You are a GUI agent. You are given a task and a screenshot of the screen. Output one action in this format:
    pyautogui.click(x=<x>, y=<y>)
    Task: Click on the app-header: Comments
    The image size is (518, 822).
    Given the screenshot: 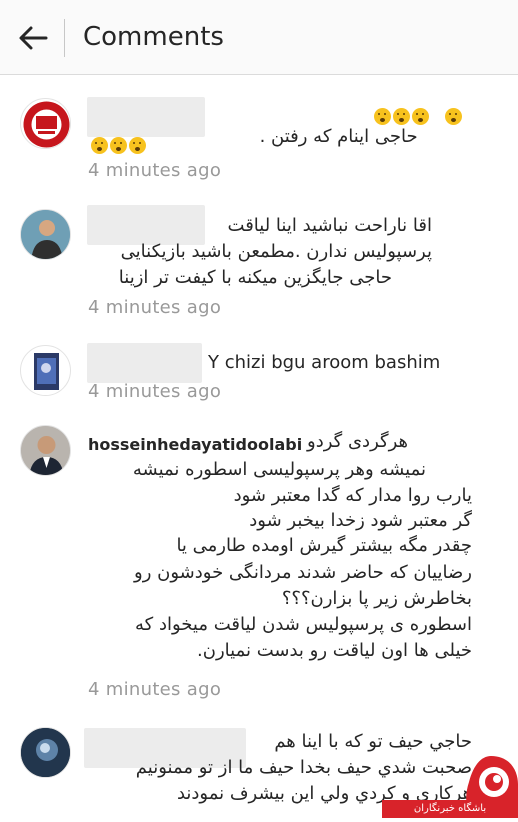 What is the action you would take?
    pyautogui.click(x=259, y=37)
    